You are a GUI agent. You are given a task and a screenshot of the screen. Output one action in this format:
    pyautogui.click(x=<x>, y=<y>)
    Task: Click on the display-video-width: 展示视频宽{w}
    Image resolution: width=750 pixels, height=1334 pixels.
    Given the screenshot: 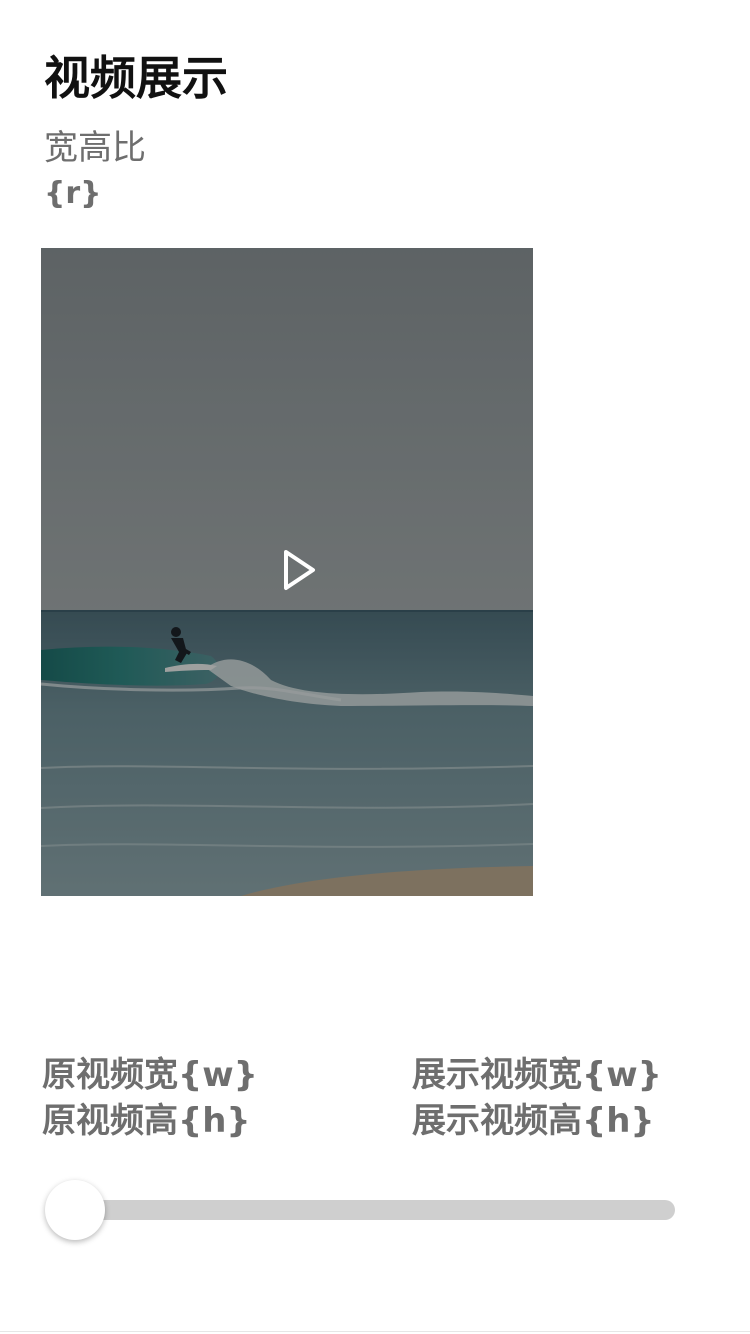 What is the action you would take?
    pyautogui.click(x=537, y=1075)
    